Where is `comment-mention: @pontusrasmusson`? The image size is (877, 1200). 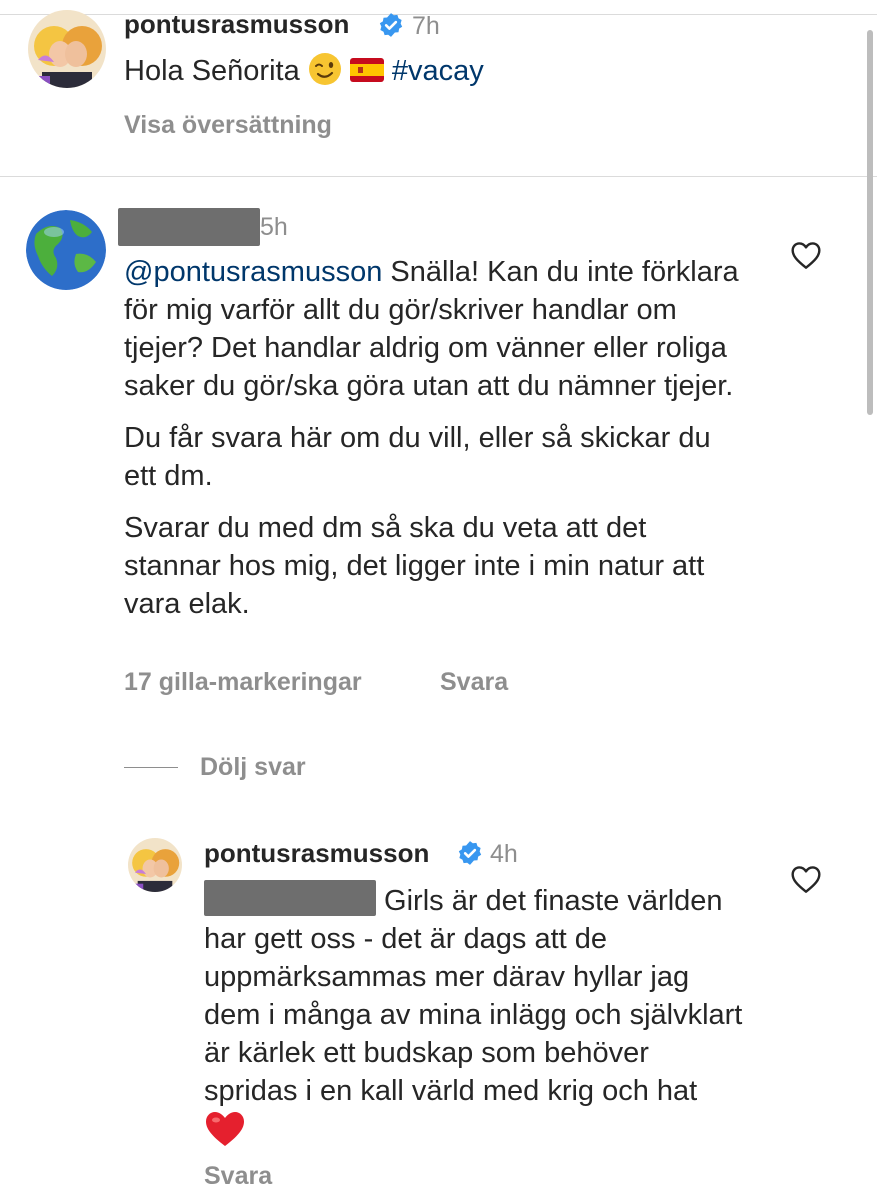
comment-mention: @pontusrasmusson is located at coordinates (253, 272).